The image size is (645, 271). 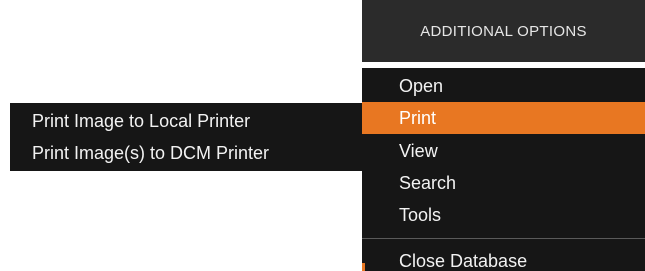 I want to click on menu-item-label: Tools, so click(x=420, y=214).